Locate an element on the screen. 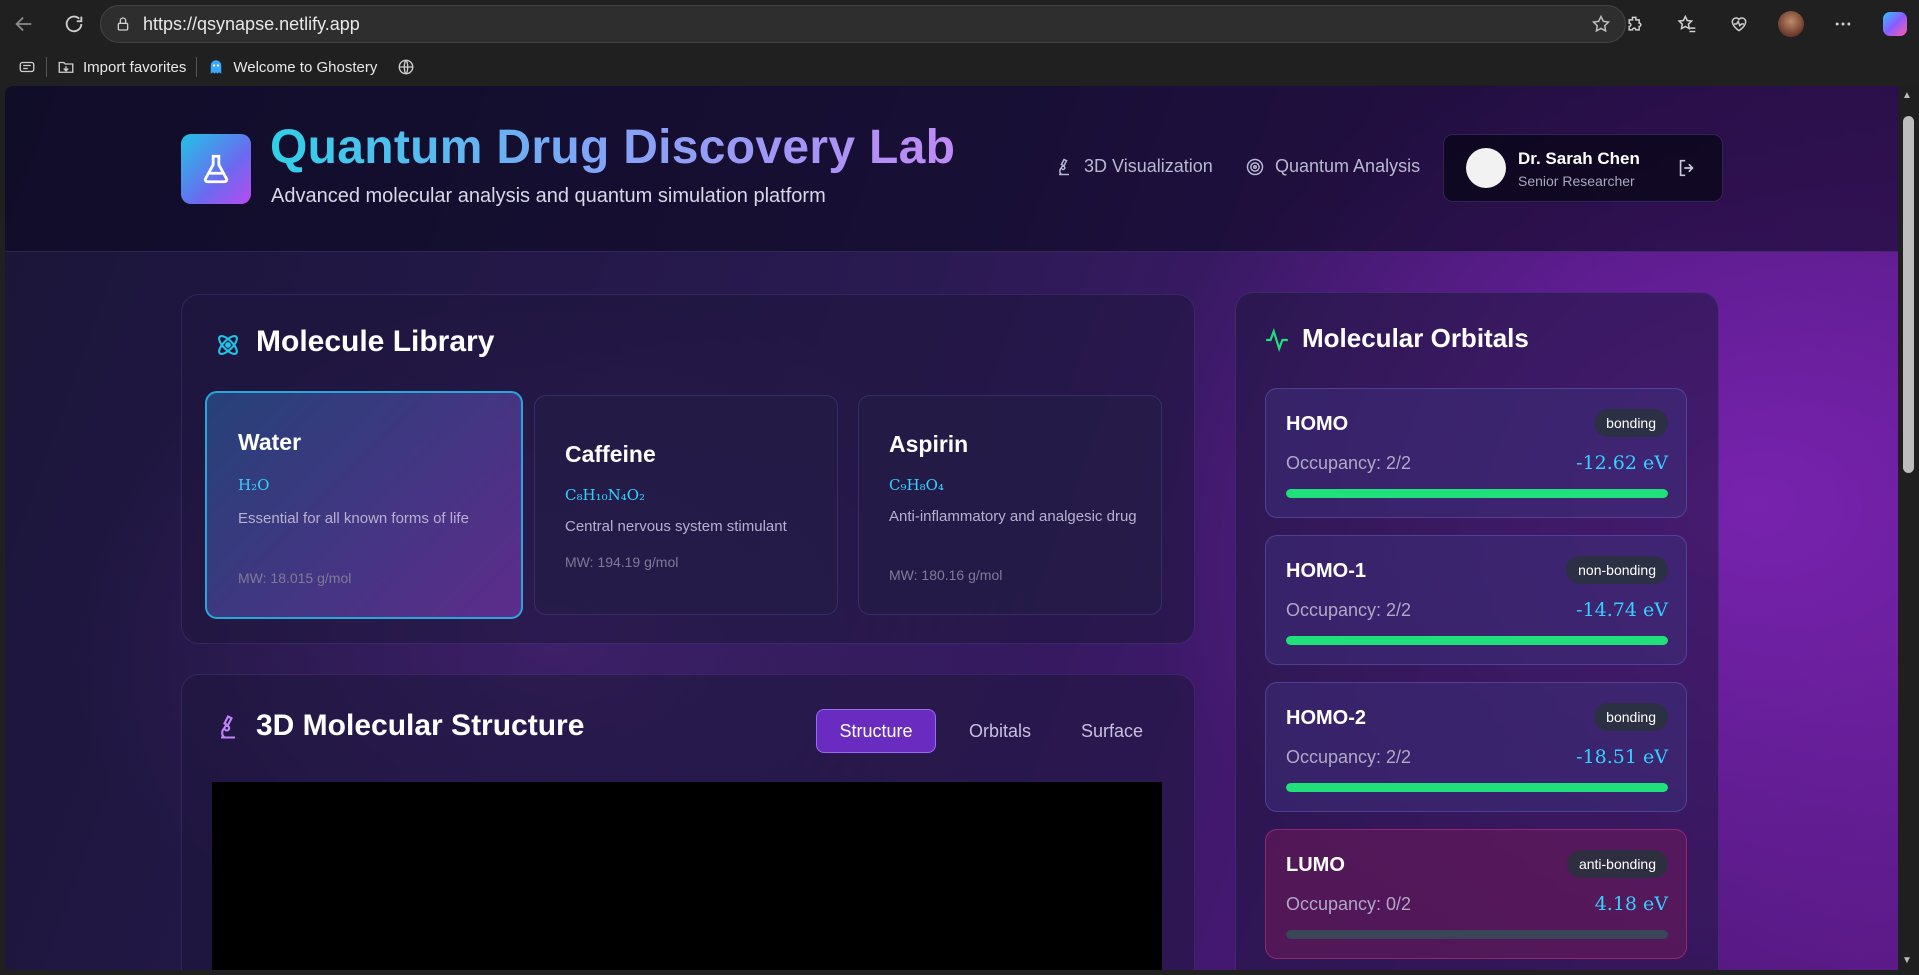 The image size is (1919, 975). orbital-name: LUMO is located at coordinates (1315, 865).